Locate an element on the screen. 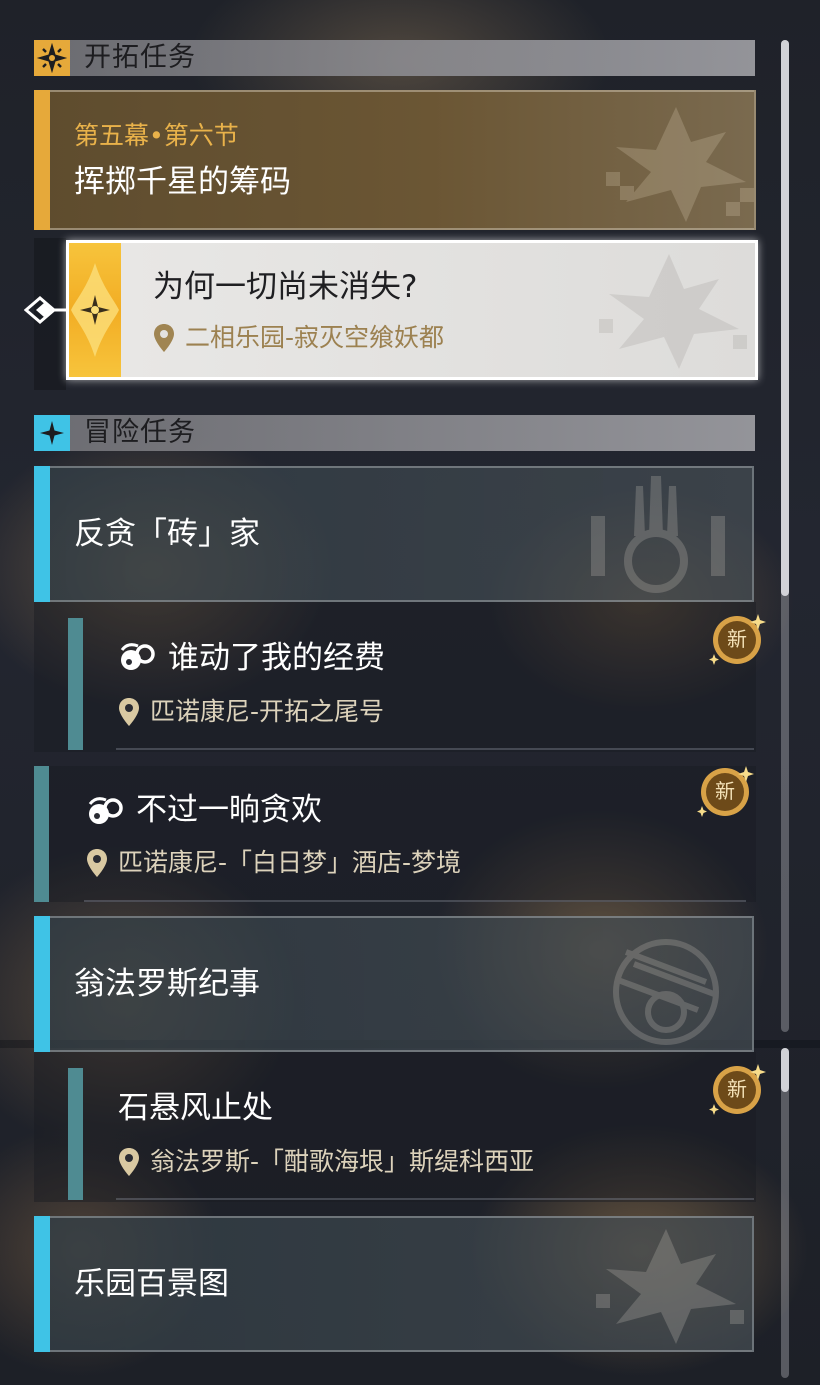  mission-card-trailblaze: 第五幕•第六节 挥掷千星的筹码 is located at coordinates (395, 160).